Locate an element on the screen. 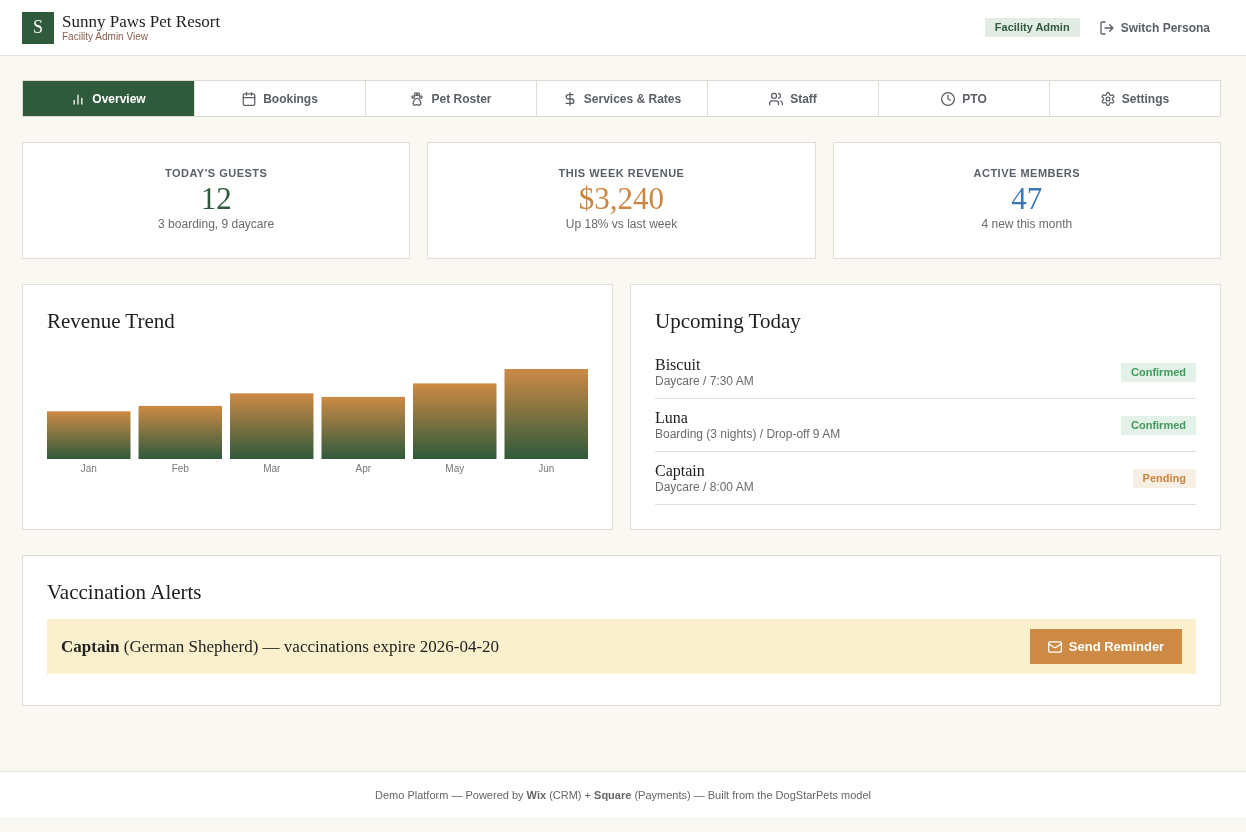  people-icon is located at coordinates (776, 98).